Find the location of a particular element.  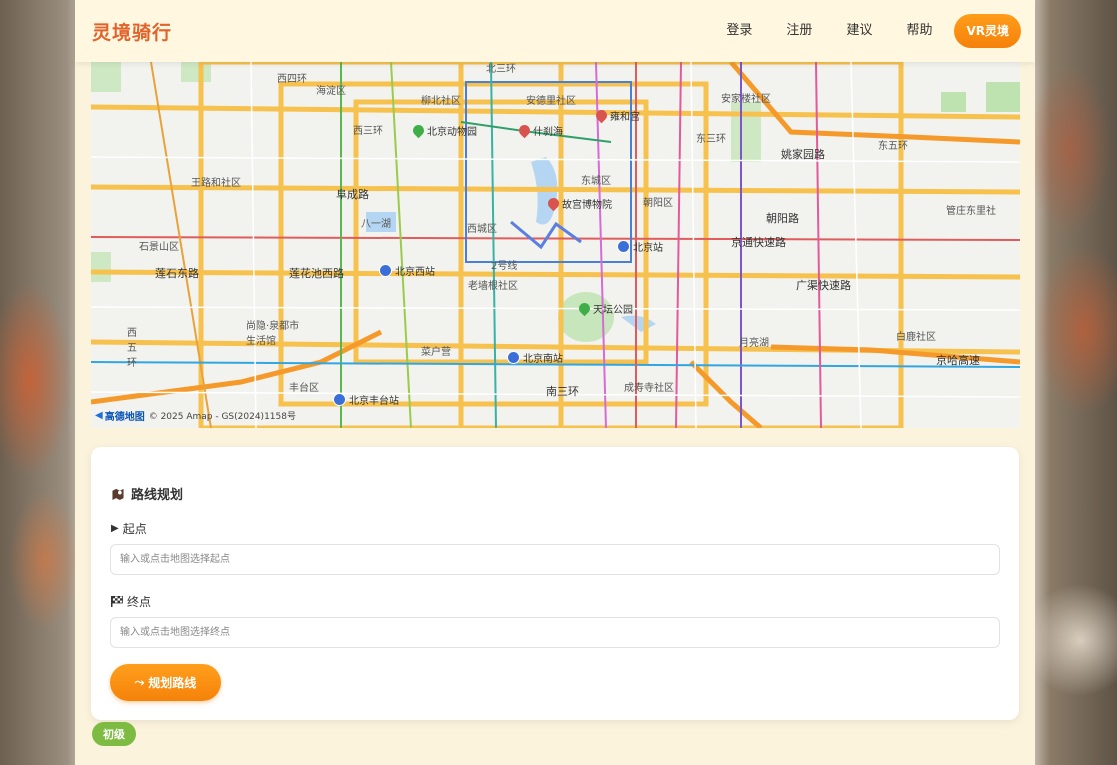

map-label: 老墙根社区 is located at coordinates (493, 286).